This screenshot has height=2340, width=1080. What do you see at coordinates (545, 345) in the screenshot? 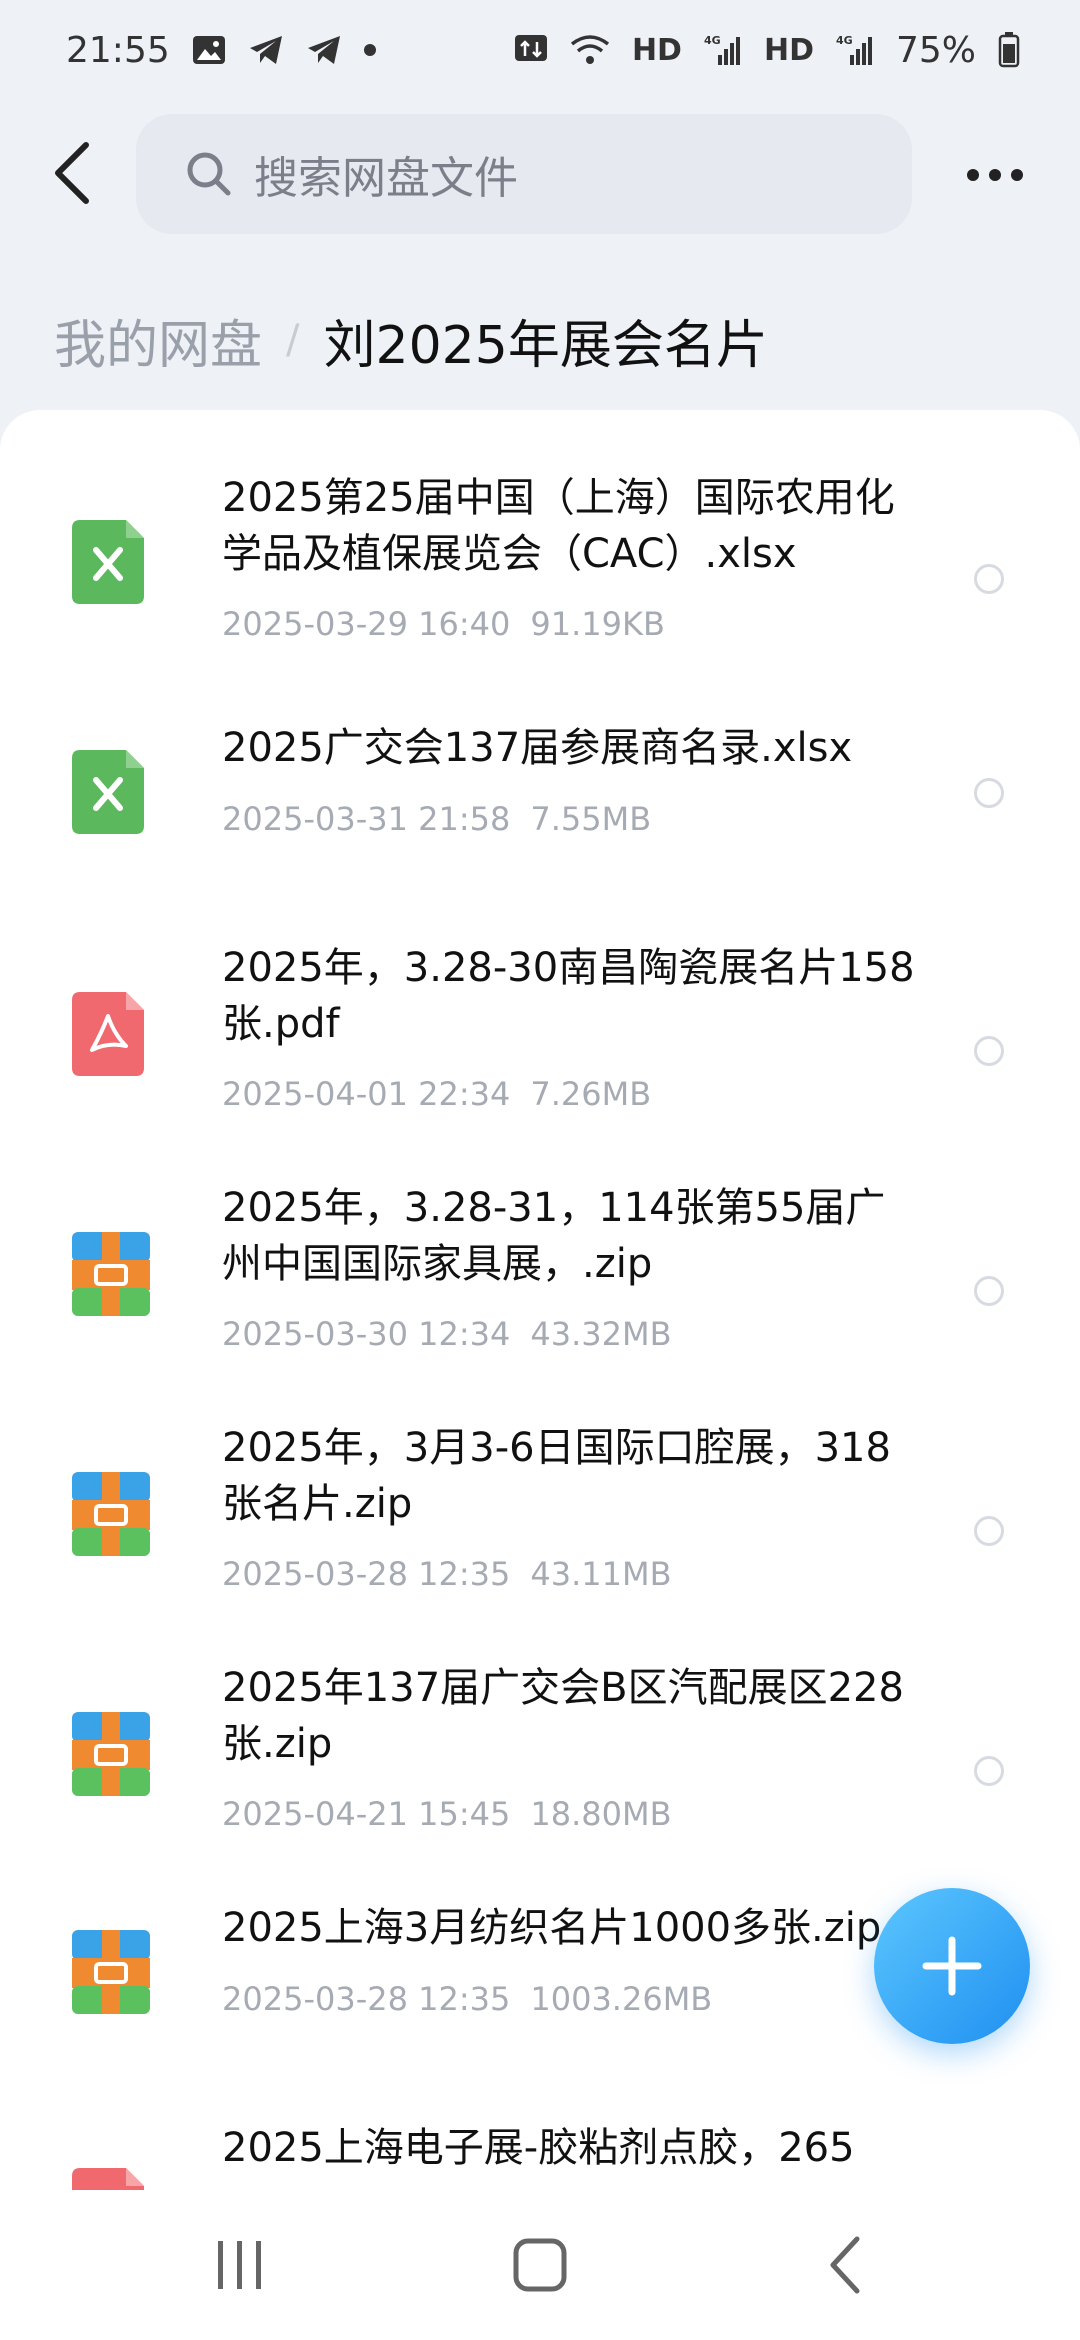
I see `breadcrumb-current: 刘2025年展会名片` at bounding box center [545, 345].